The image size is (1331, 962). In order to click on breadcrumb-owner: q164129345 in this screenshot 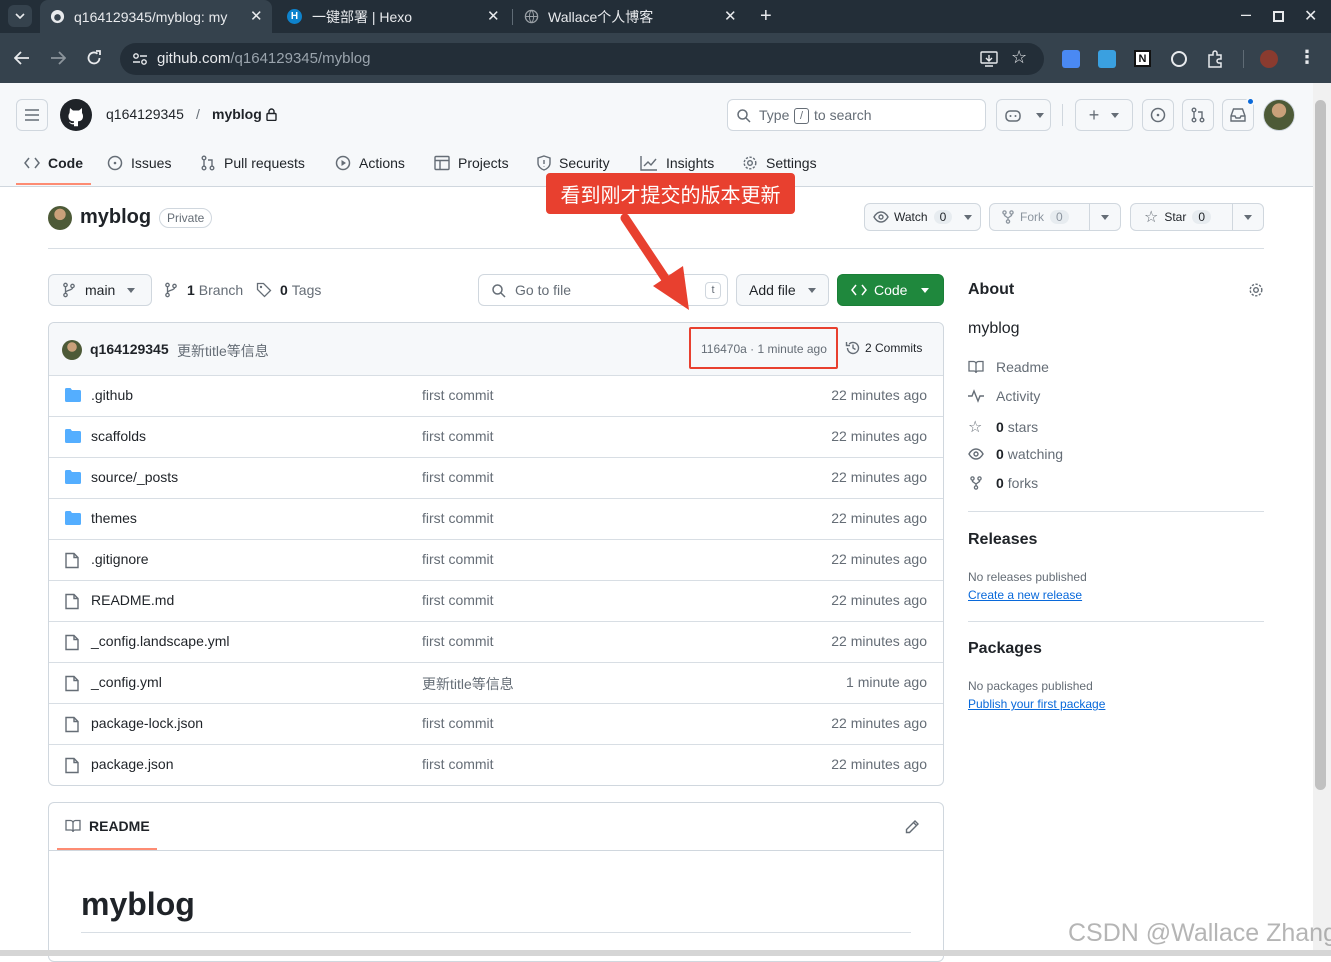, I will do `click(145, 114)`.